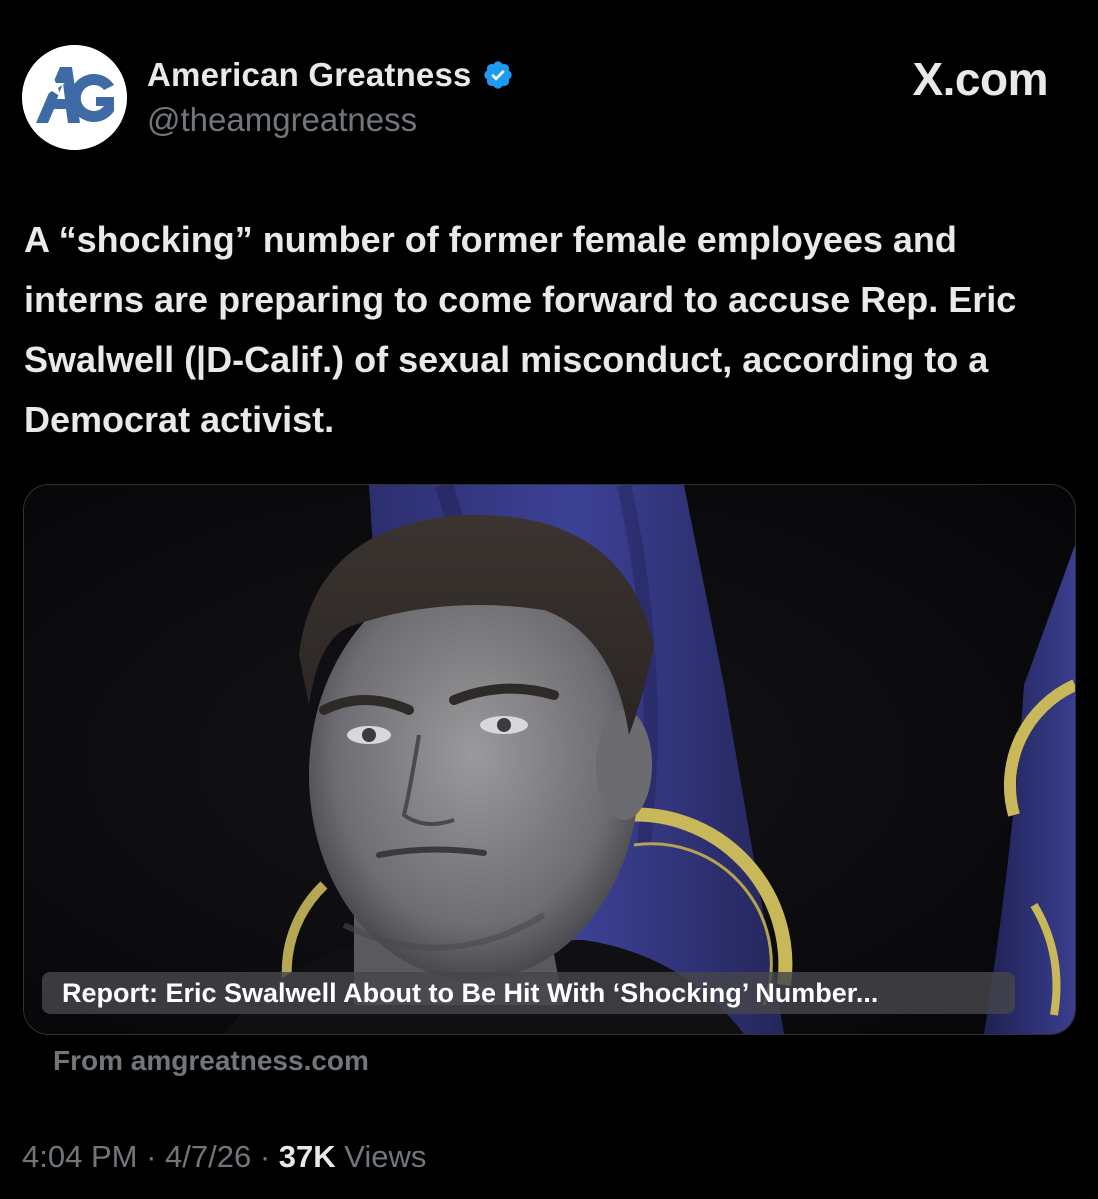 The height and width of the screenshot is (1199, 1098). What do you see at coordinates (208, 1156) in the screenshot?
I see `post-date: 4/7/26` at bounding box center [208, 1156].